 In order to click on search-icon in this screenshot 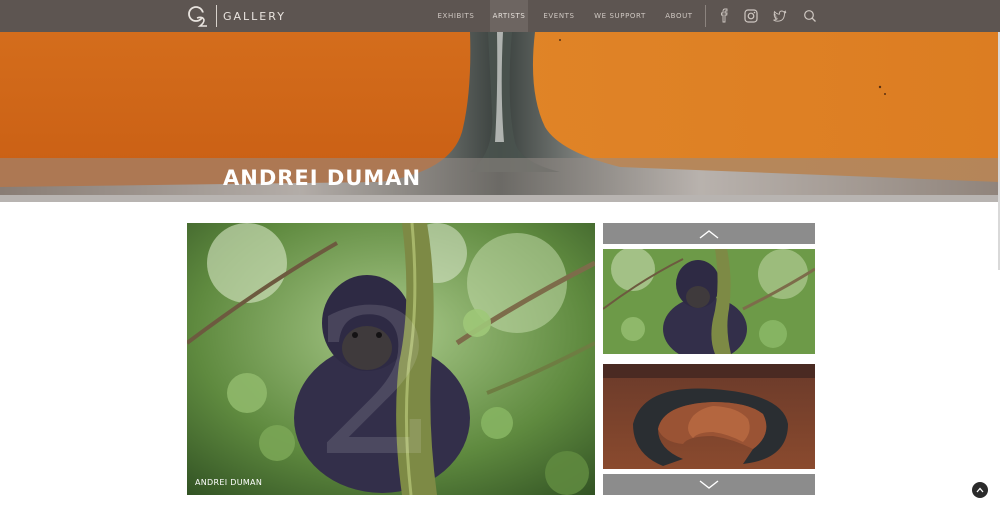, I will do `click(810, 16)`.